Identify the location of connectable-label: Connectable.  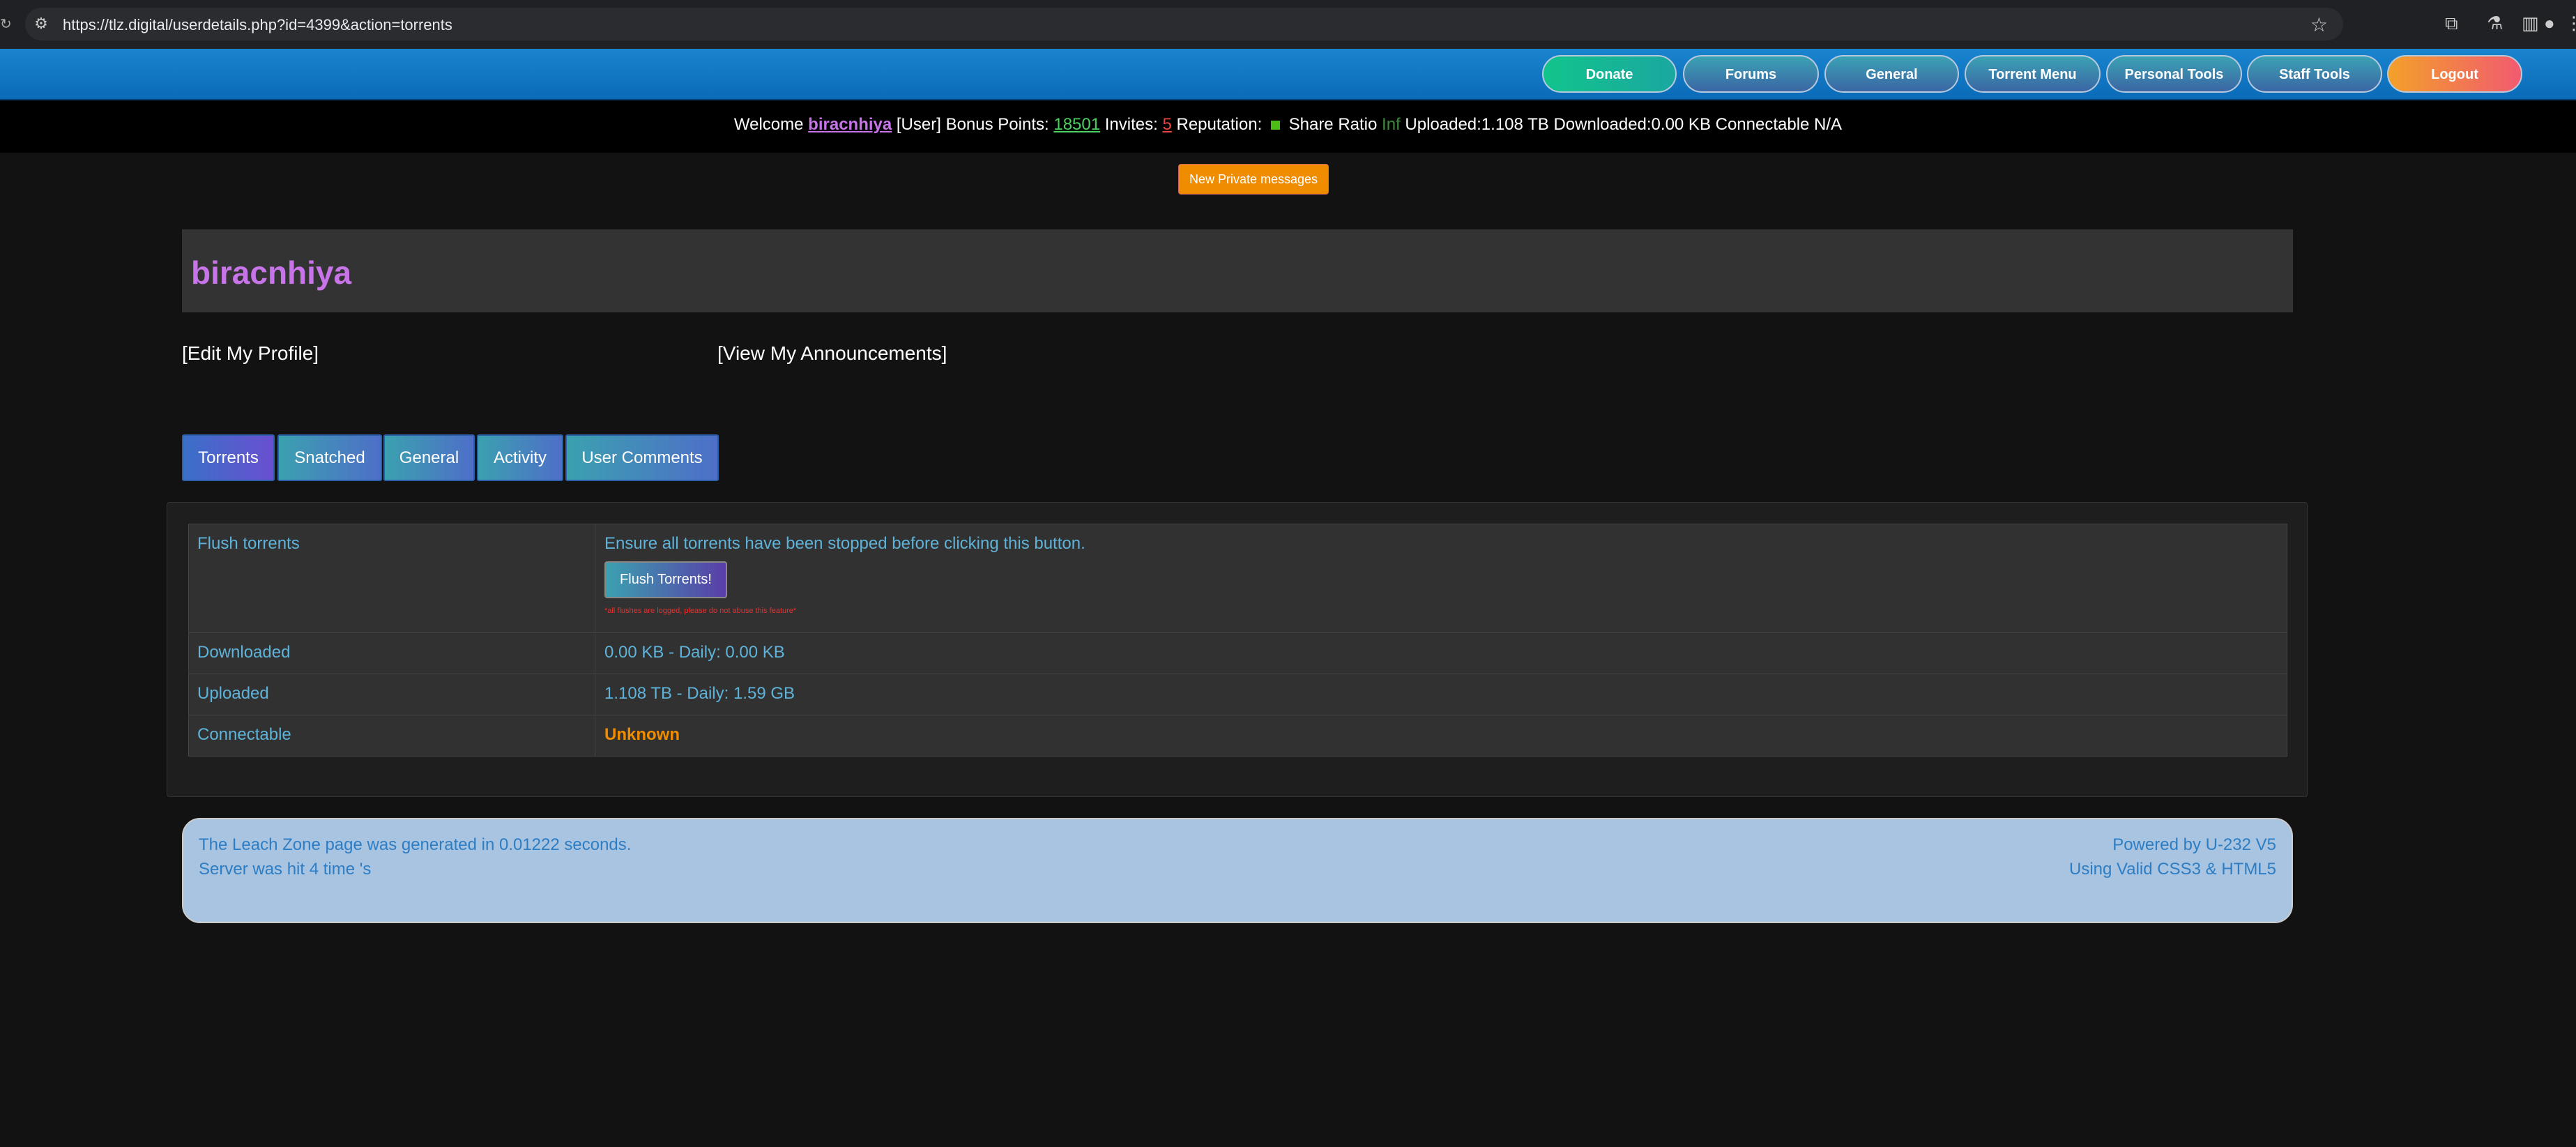
(392, 735).